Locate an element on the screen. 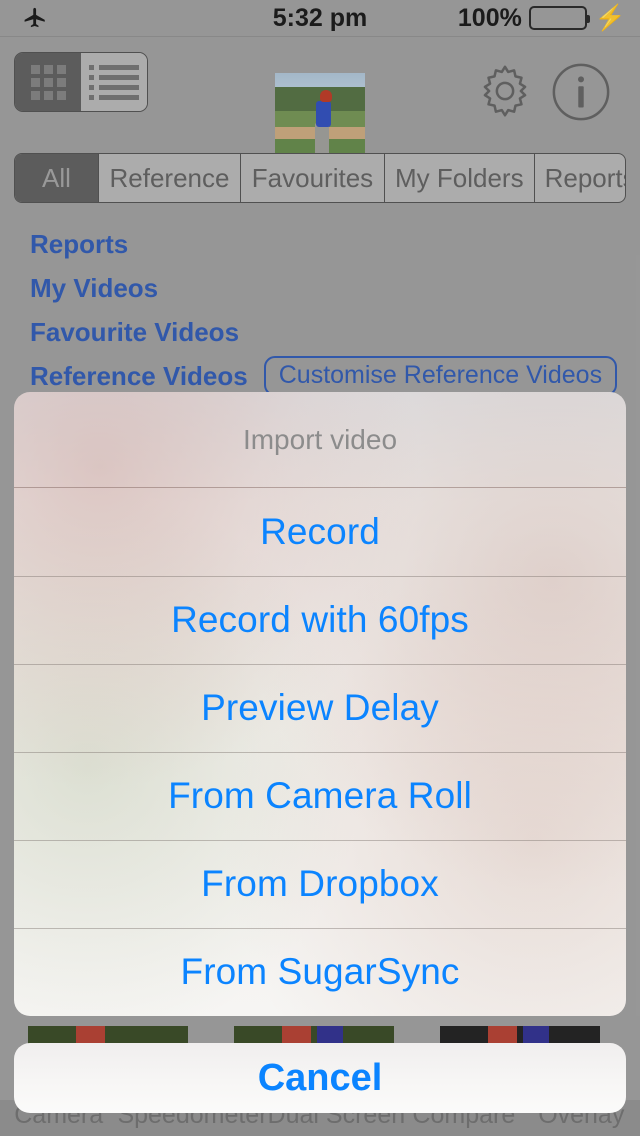 Image resolution: width=640 pixels, height=1136 pixels. cancel-button-label: Cancel is located at coordinates (320, 1077).